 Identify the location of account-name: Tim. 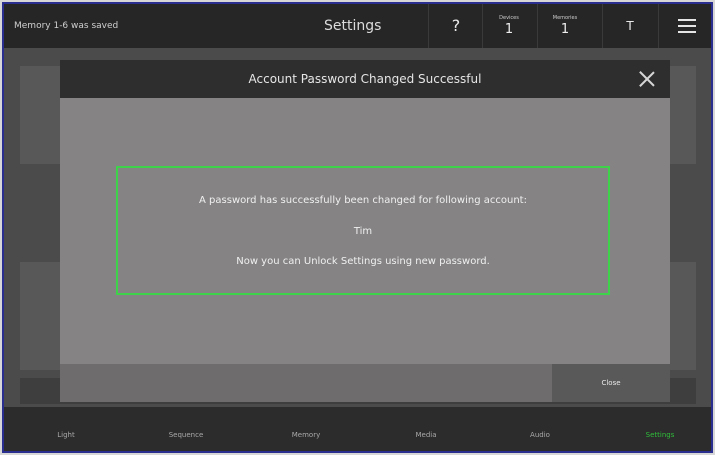
(363, 231).